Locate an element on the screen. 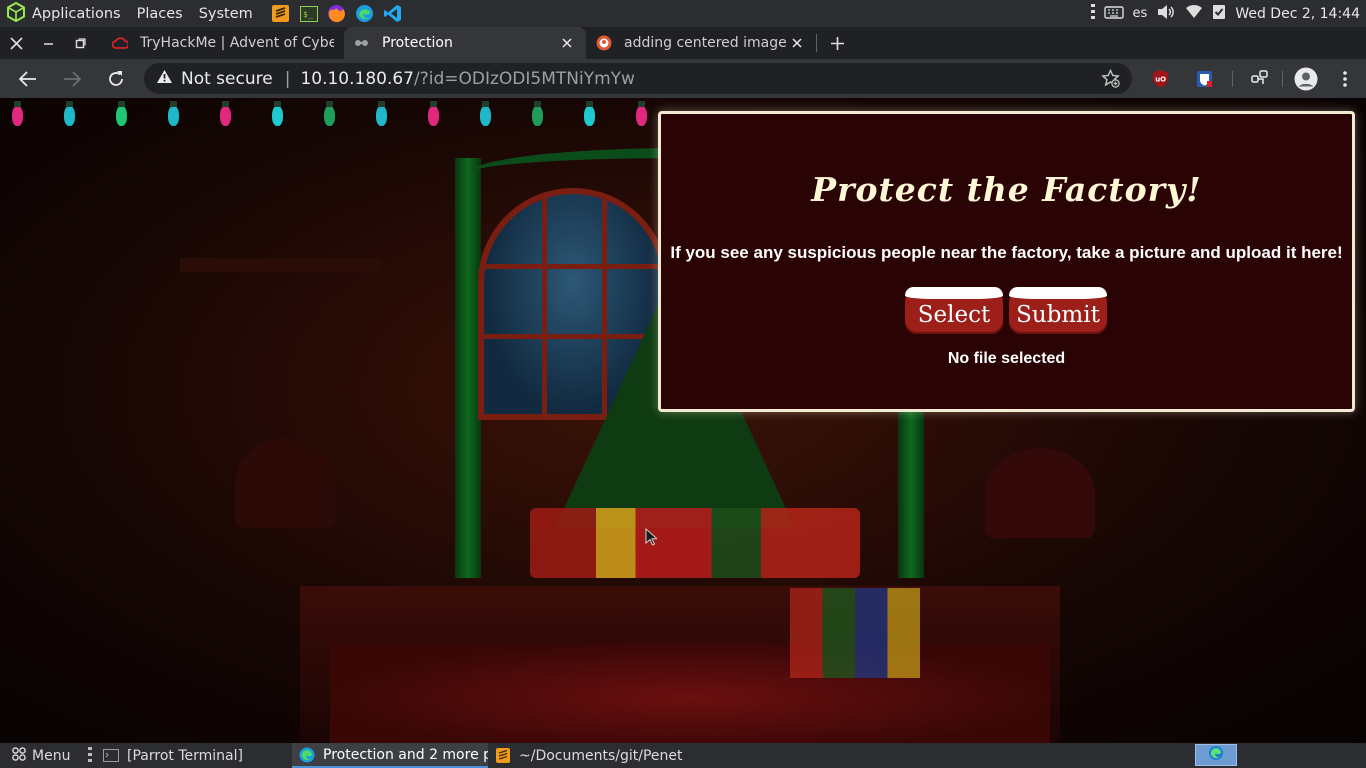 The width and height of the screenshot is (1366, 768). duckduckgo-icon is located at coordinates (604, 43).